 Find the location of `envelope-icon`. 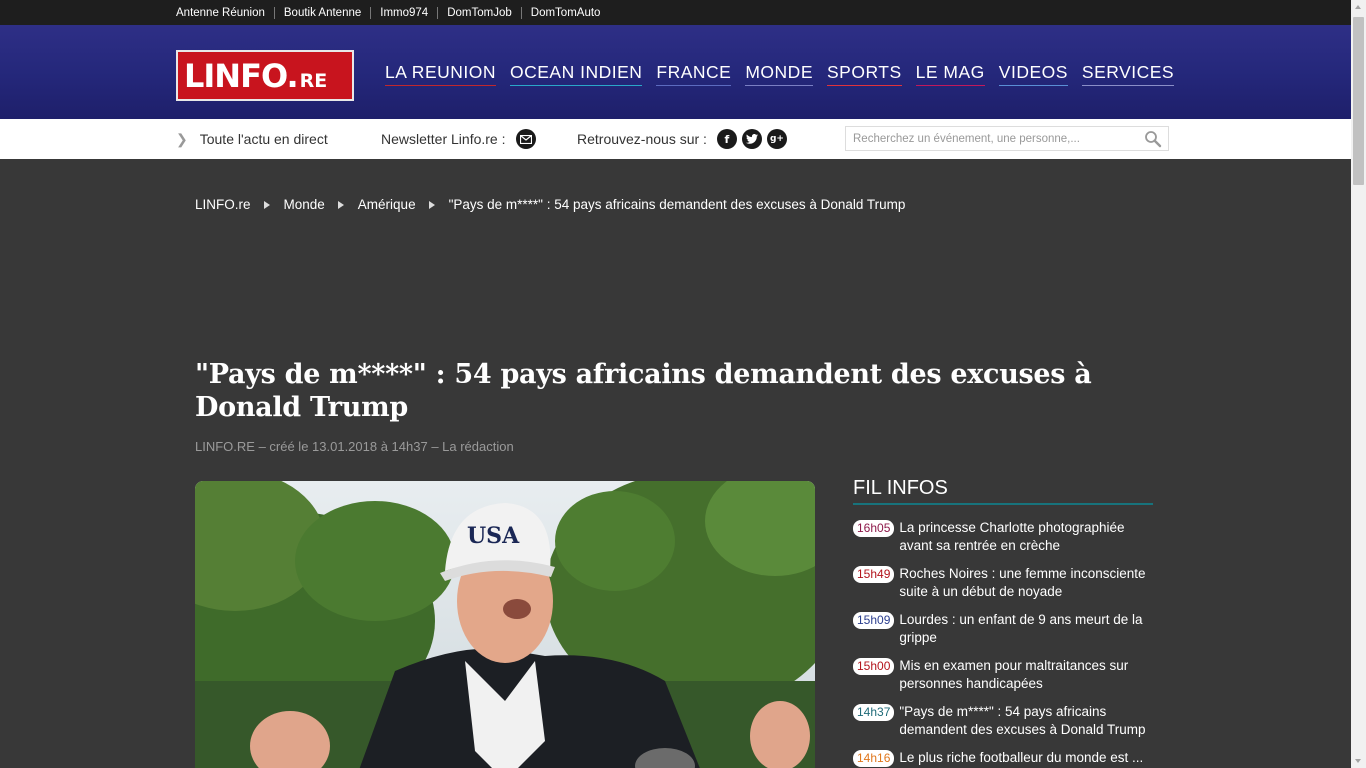

envelope-icon is located at coordinates (525, 139).